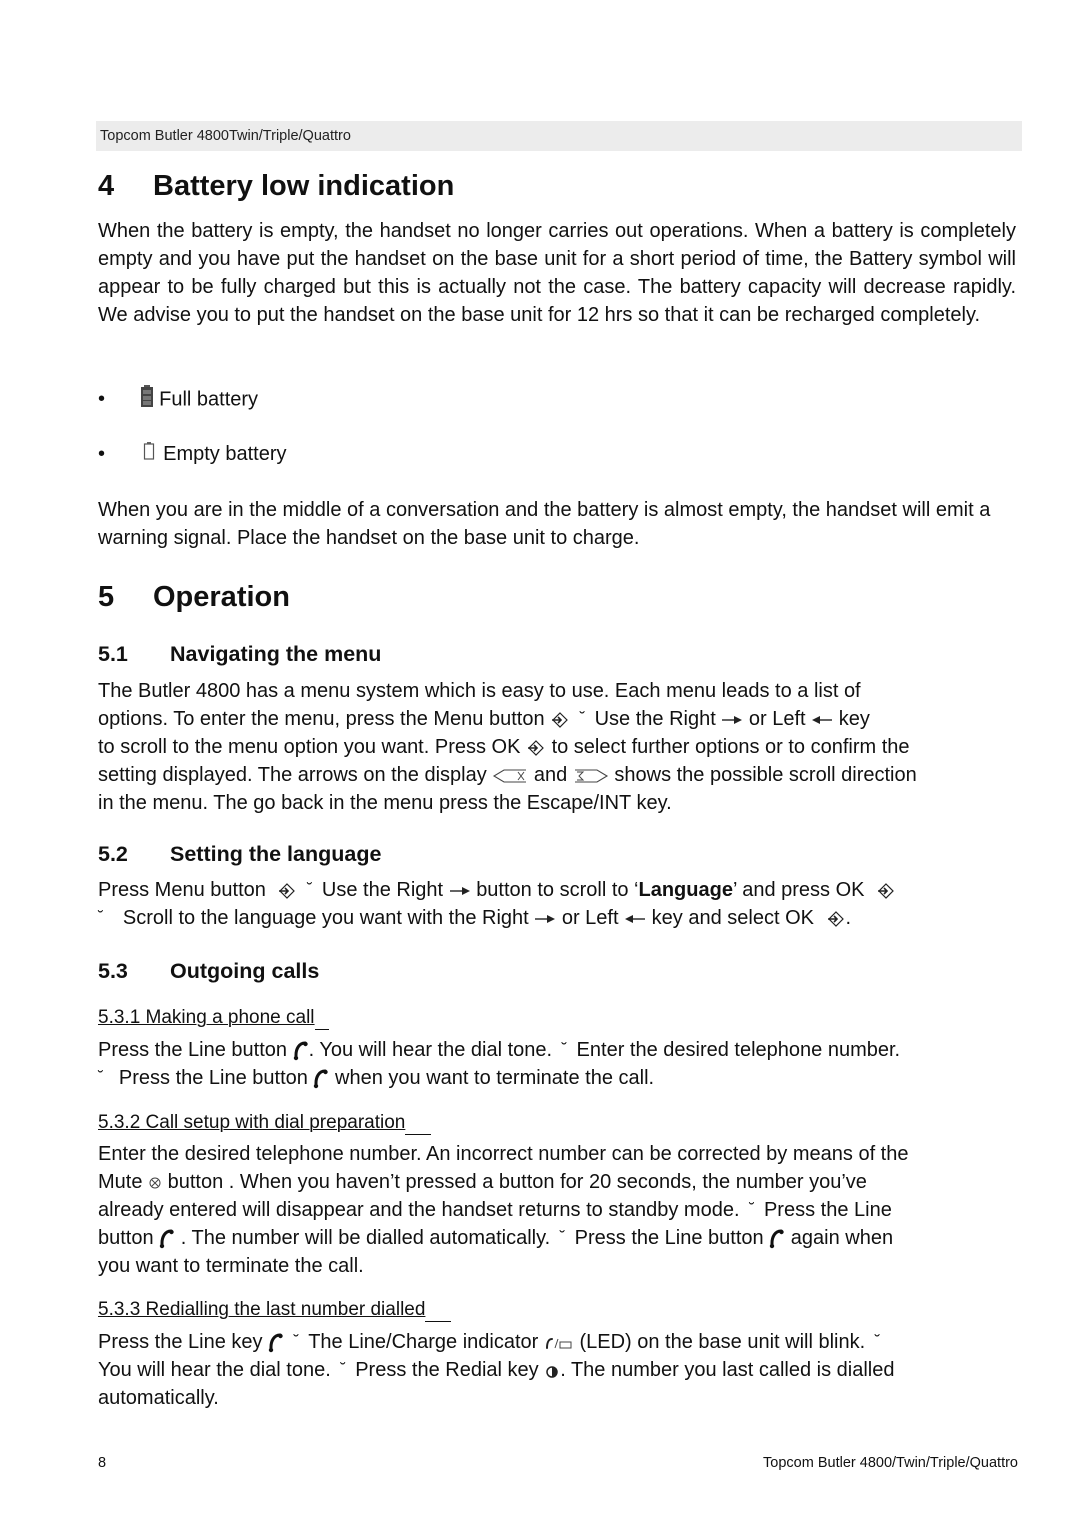 Image resolution: width=1080 pixels, height=1528 pixels. Describe the element at coordinates (722, 1342) in the screenshot. I see `text: (LED) on the base unit will blink.` at that location.